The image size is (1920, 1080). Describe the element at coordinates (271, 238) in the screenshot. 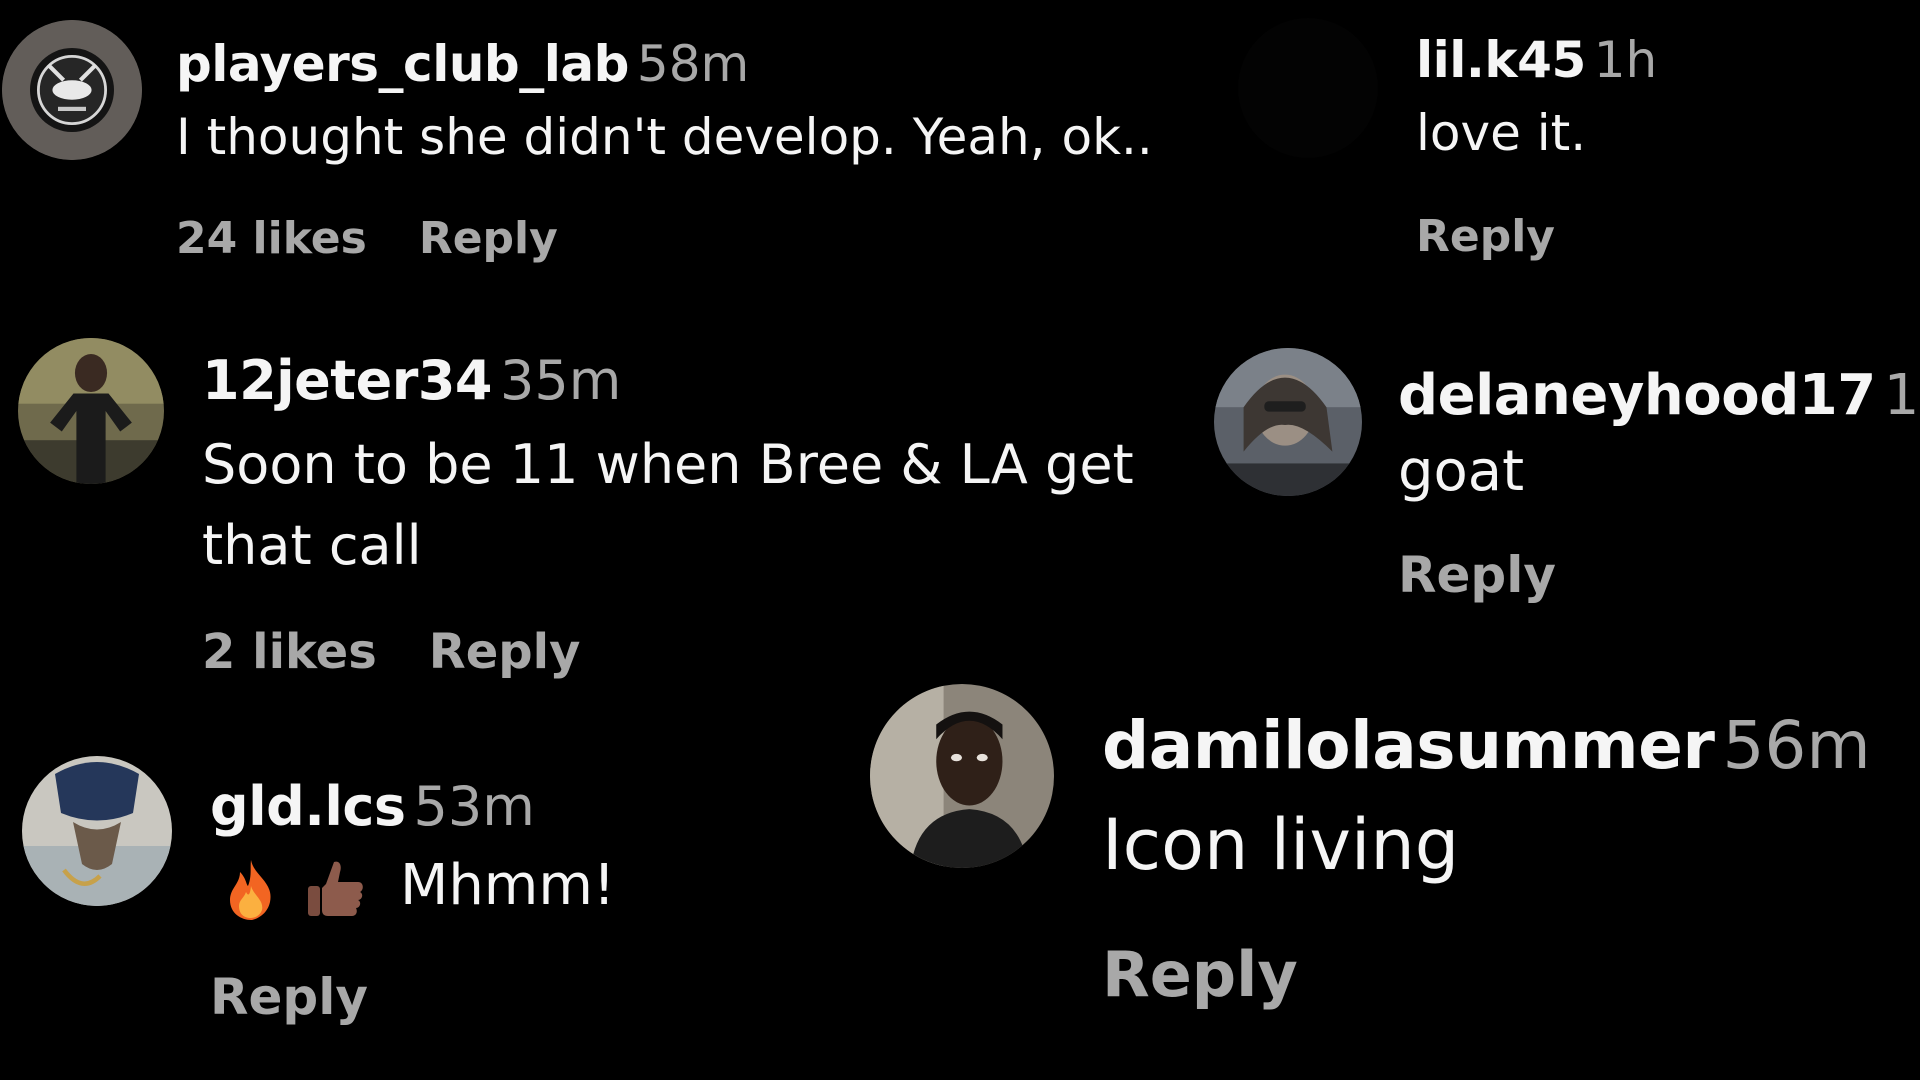

I see `likes-count: 24 likes` at that location.